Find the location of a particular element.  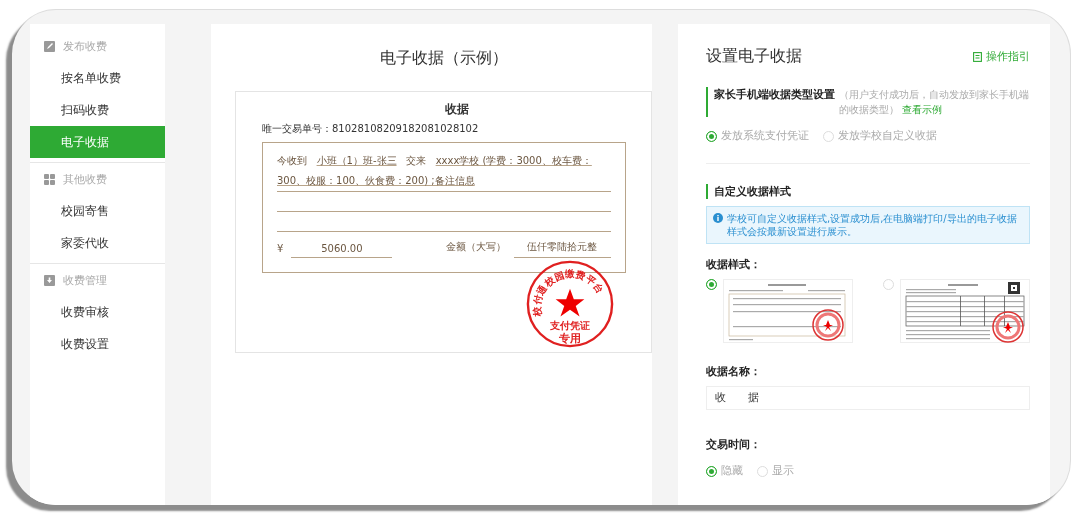

style-radio is located at coordinates (711, 284).